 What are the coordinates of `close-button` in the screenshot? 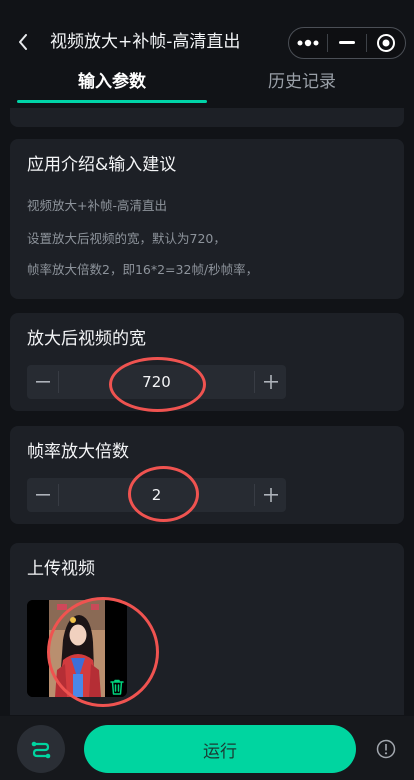 It's located at (386, 43).